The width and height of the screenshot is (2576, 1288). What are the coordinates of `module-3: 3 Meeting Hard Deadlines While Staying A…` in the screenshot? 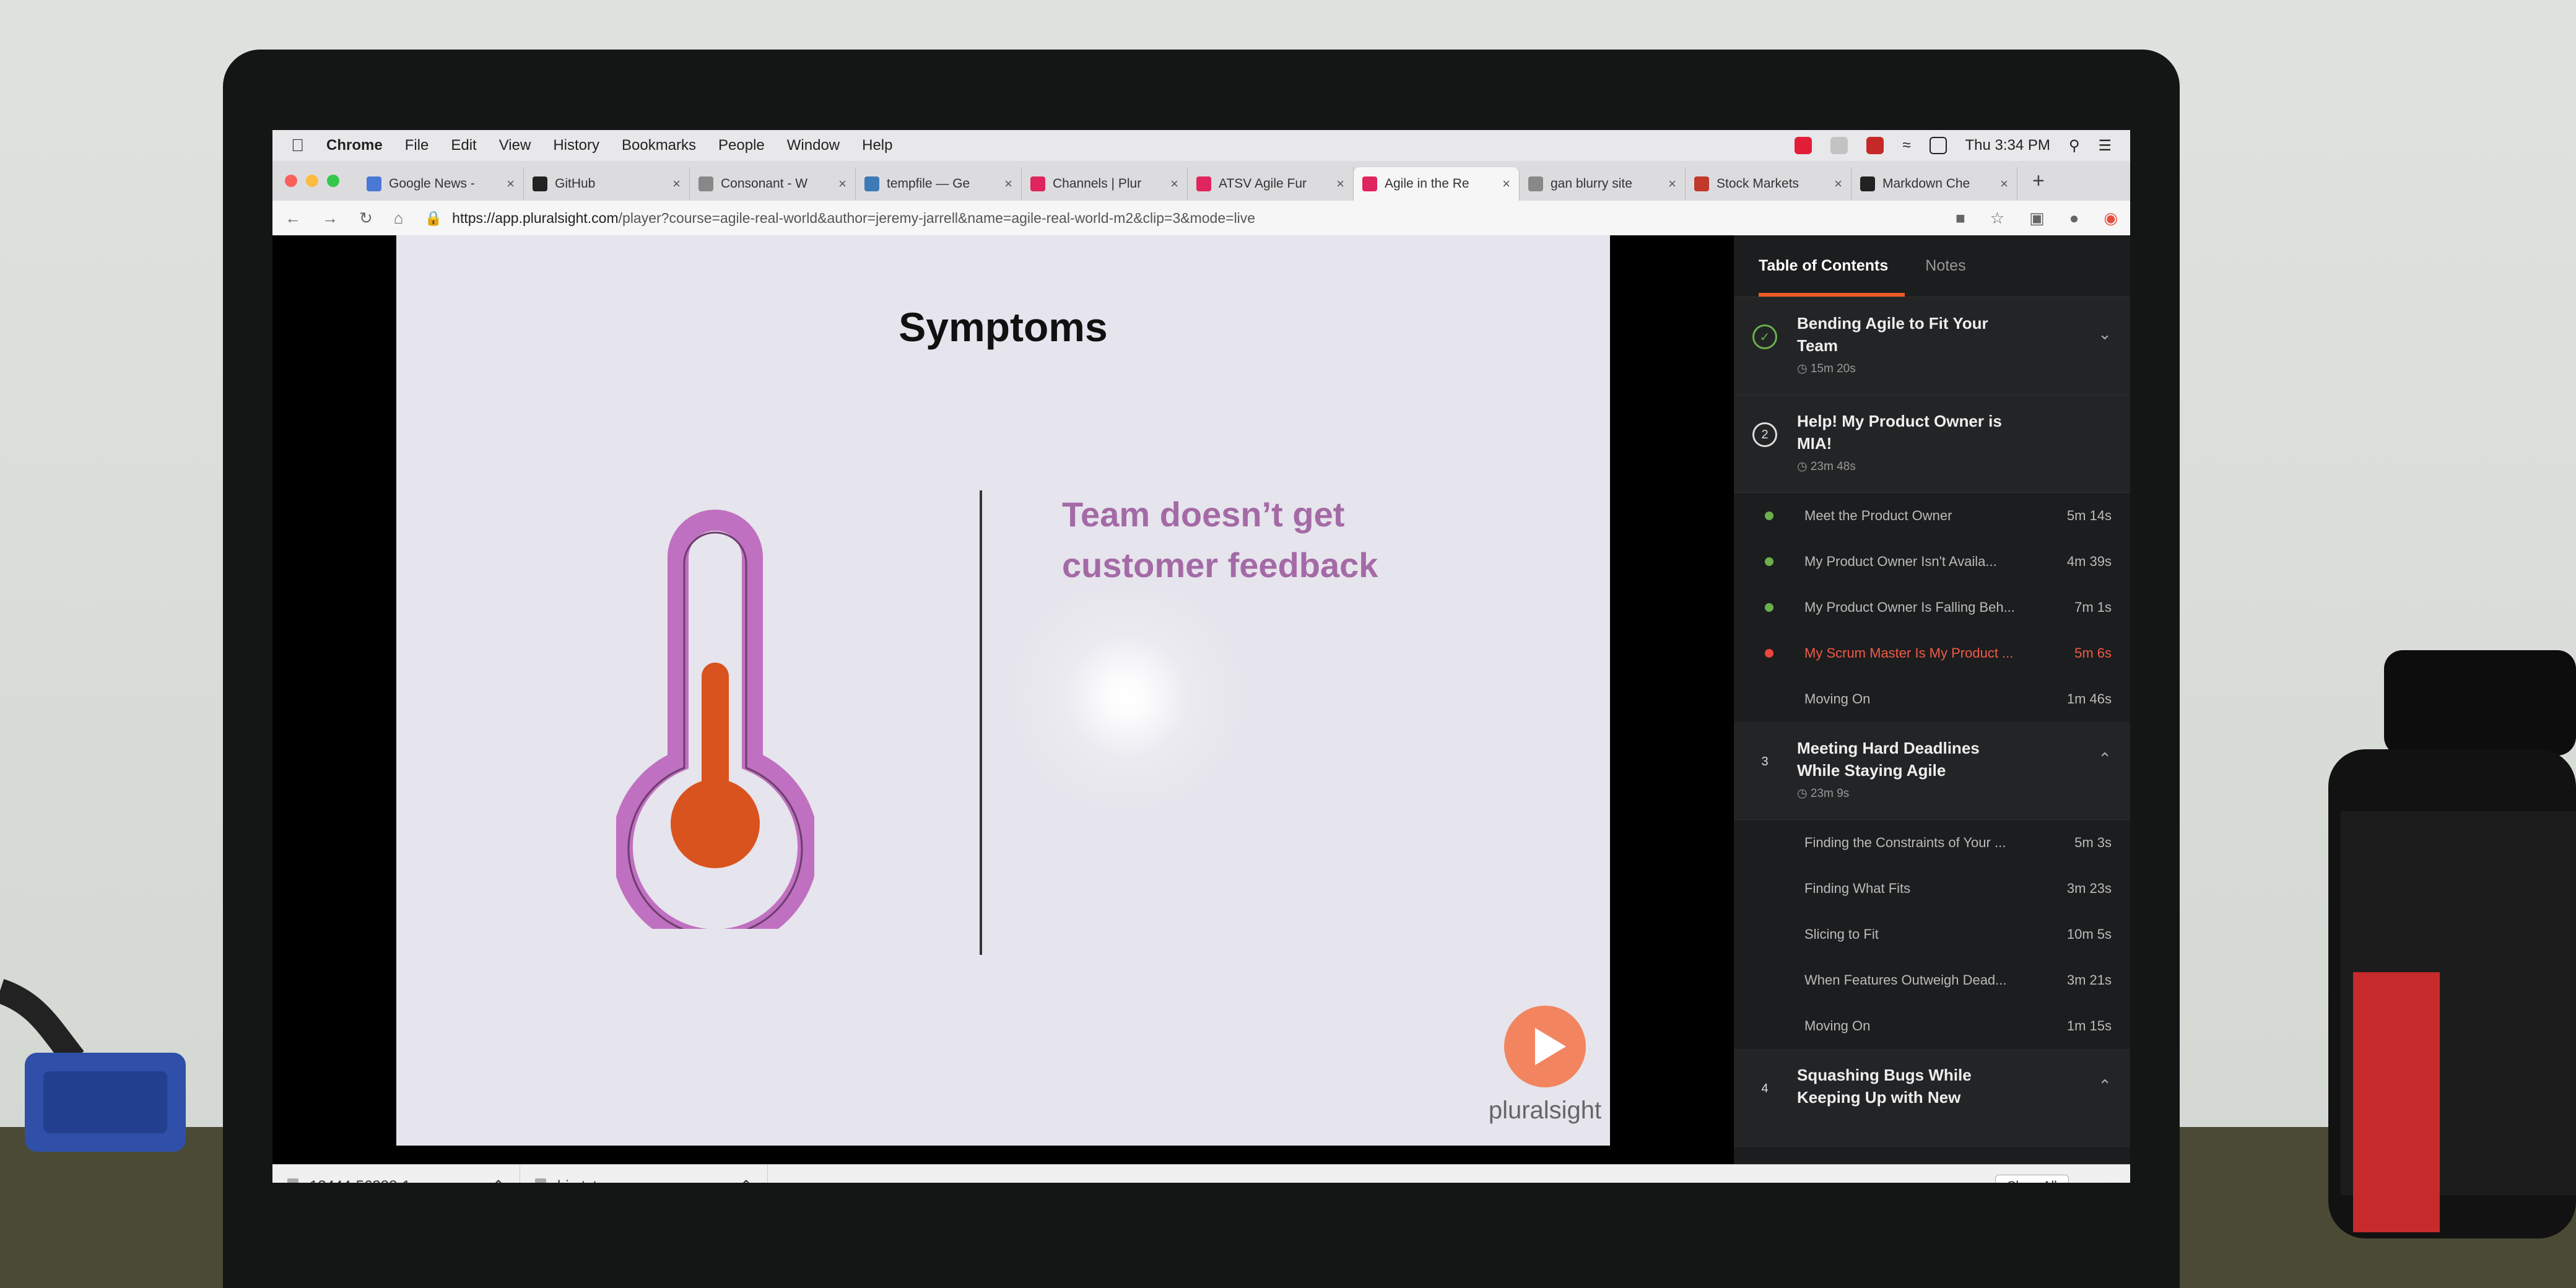 It's located at (1932, 771).